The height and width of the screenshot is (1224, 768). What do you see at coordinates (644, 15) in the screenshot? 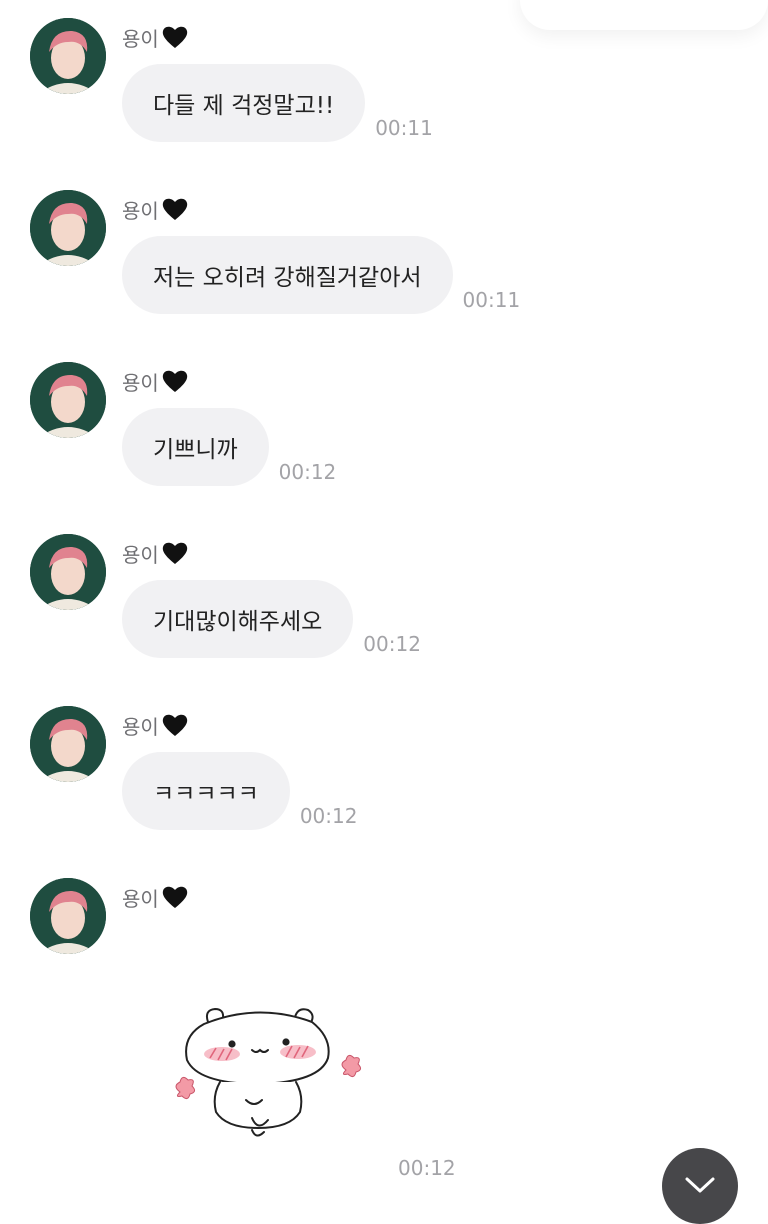
I see `top-floating-bar` at bounding box center [644, 15].